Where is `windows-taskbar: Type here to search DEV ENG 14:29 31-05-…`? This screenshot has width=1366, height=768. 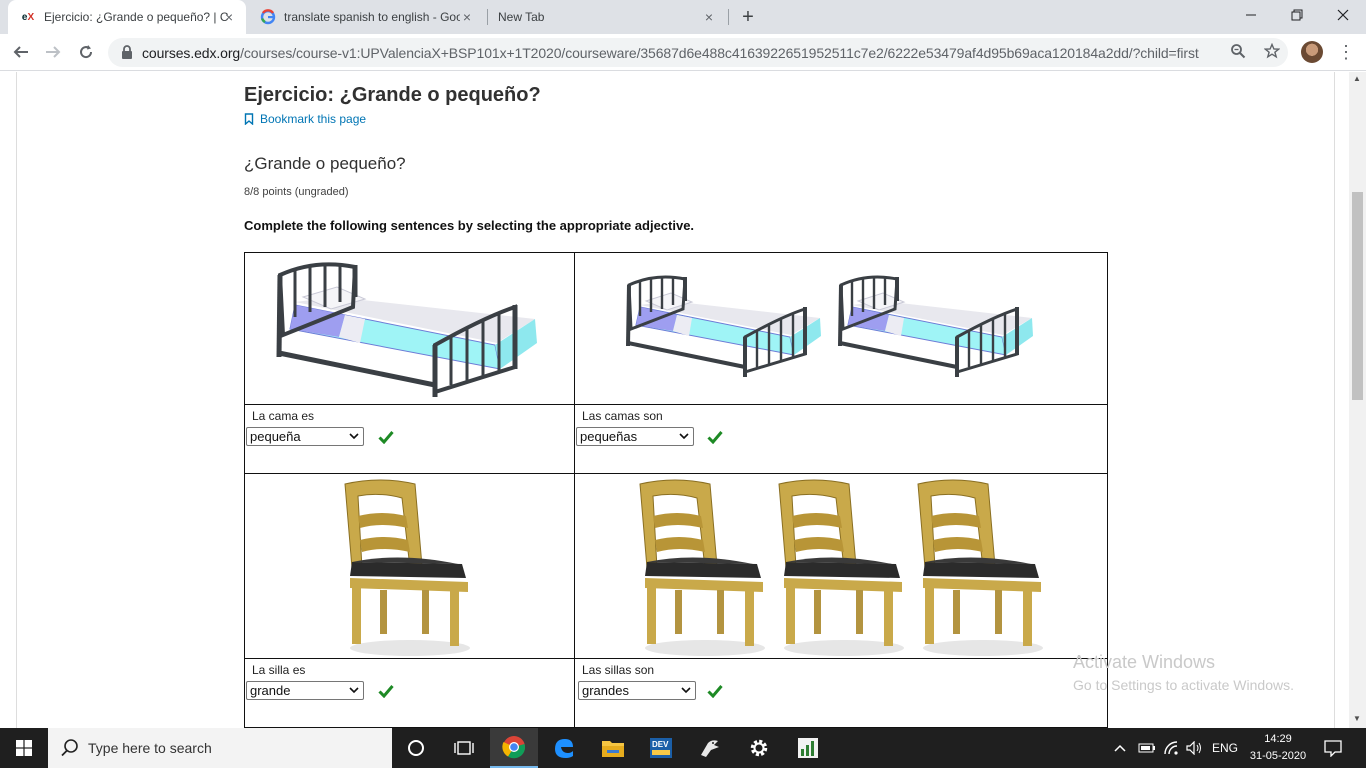
windows-taskbar: Type here to search DEV ENG 14:29 31-05-… is located at coordinates (683, 748).